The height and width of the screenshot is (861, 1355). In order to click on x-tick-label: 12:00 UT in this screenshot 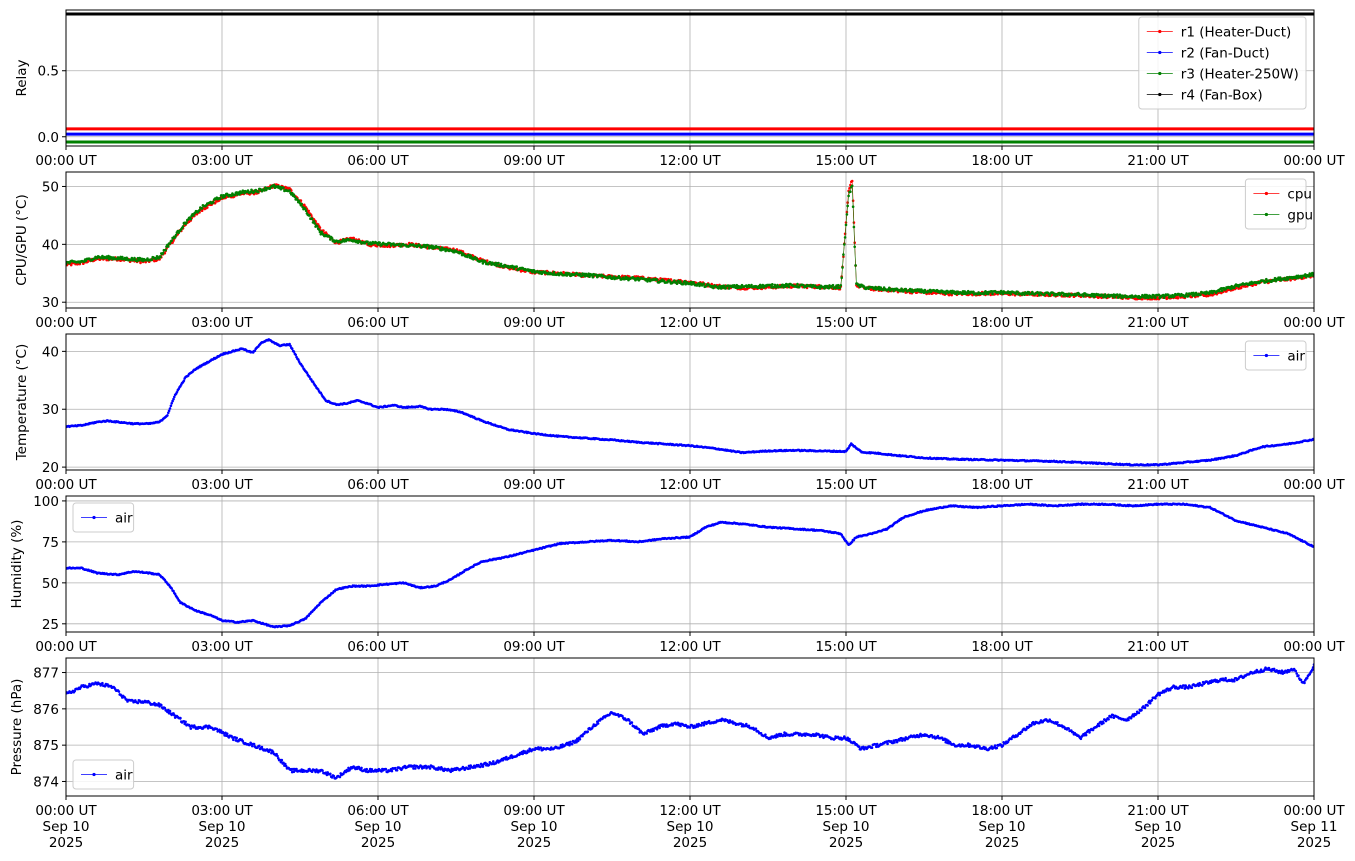, I will do `click(690, 485)`.